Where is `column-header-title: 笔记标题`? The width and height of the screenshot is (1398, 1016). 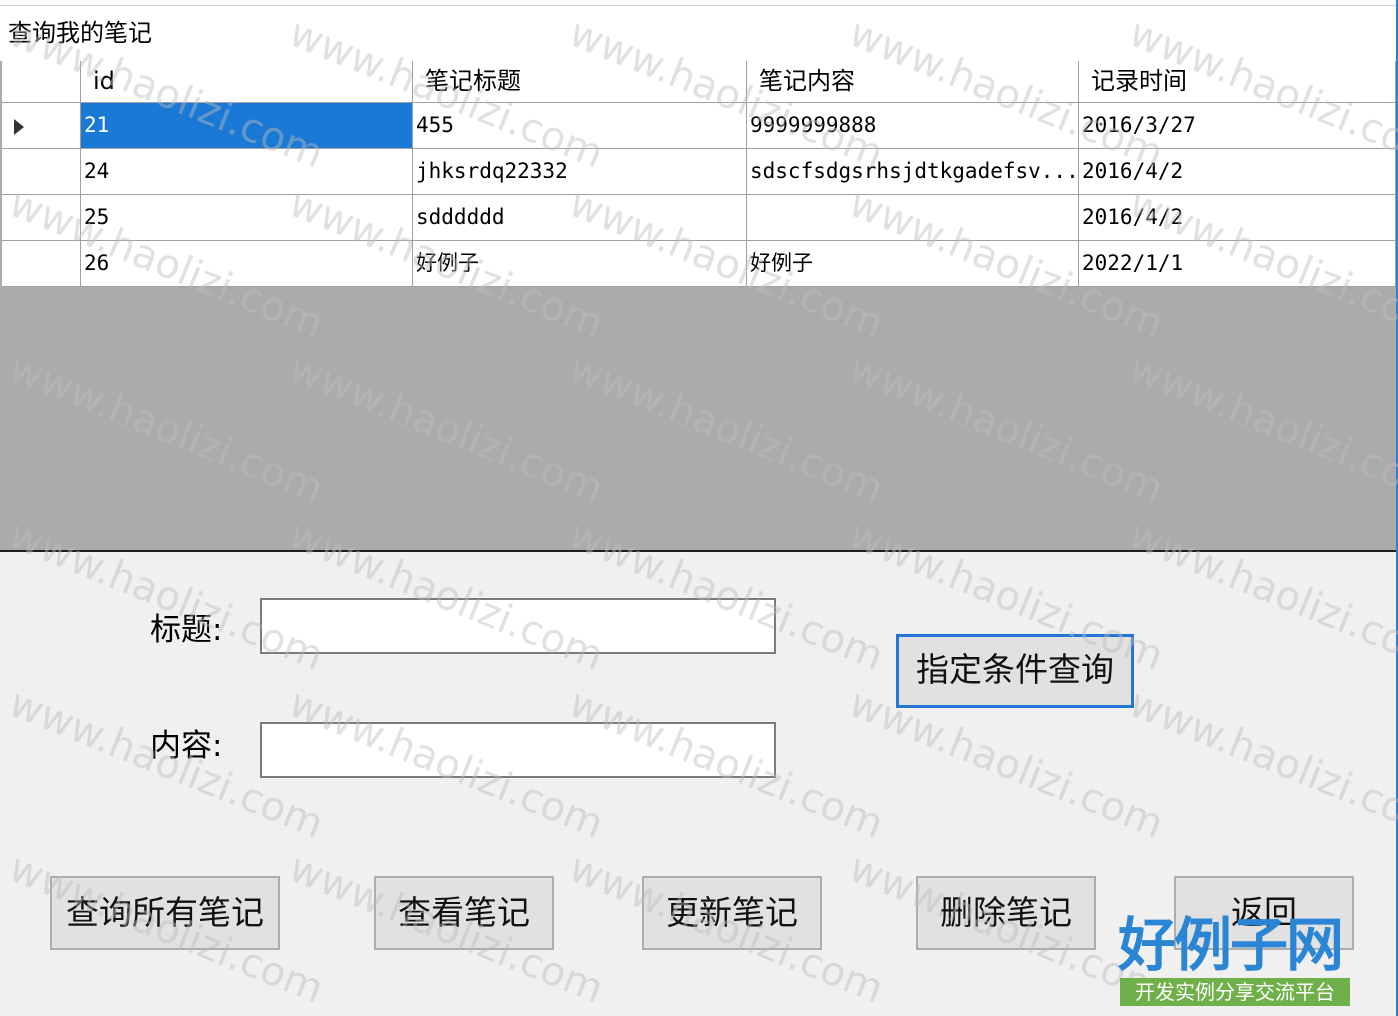 column-header-title: 笔记标题 is located at coordinates (580, 82).